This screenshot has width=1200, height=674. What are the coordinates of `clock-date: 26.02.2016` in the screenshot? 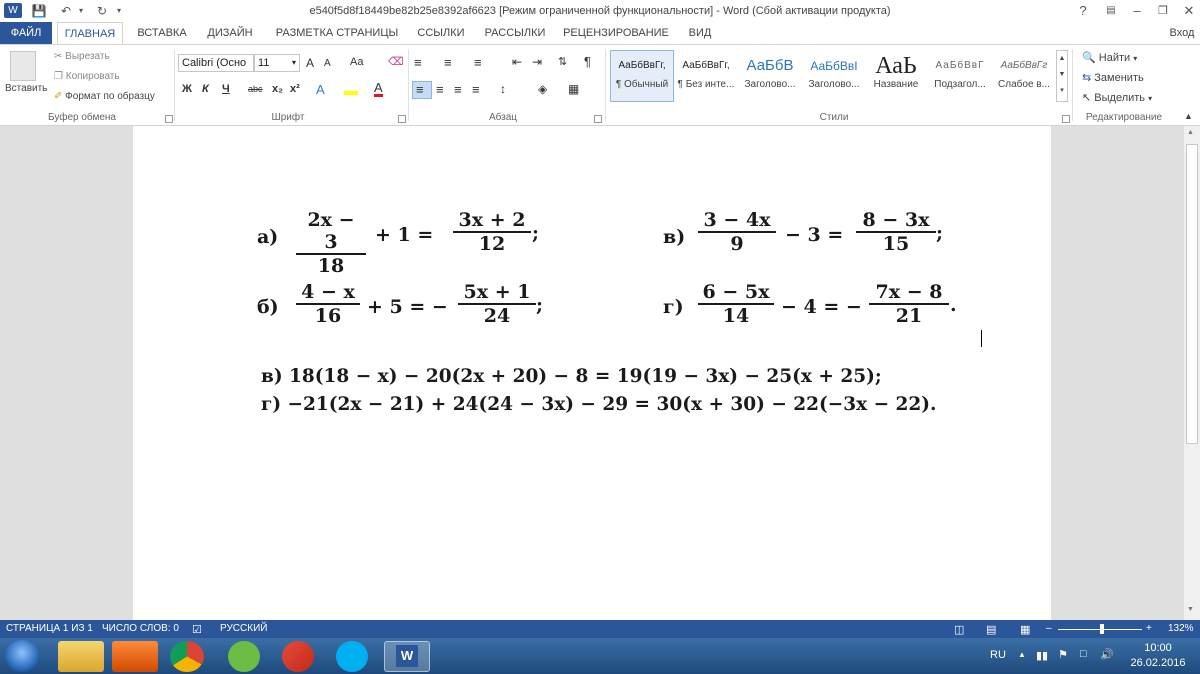 It's located at (1158, 663).